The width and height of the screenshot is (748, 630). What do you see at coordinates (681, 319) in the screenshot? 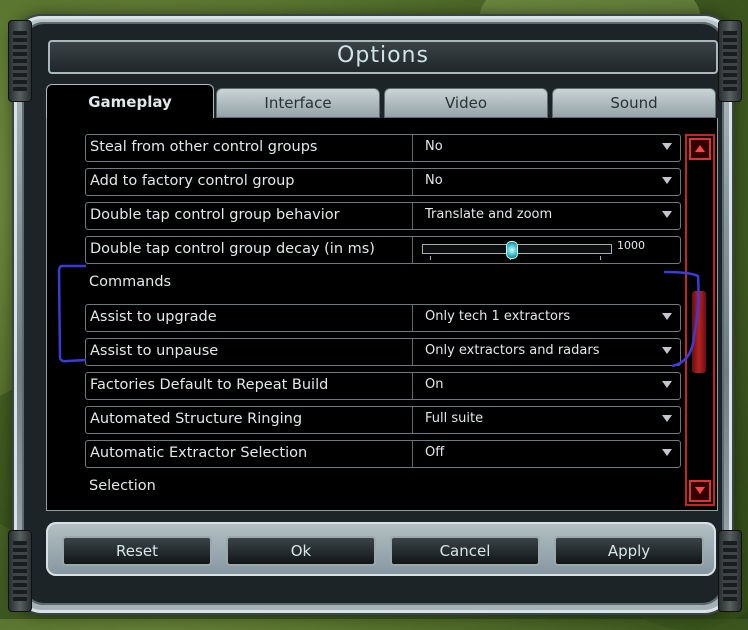
I see `annotation-bracket-right` at bounding box center [681, 319].